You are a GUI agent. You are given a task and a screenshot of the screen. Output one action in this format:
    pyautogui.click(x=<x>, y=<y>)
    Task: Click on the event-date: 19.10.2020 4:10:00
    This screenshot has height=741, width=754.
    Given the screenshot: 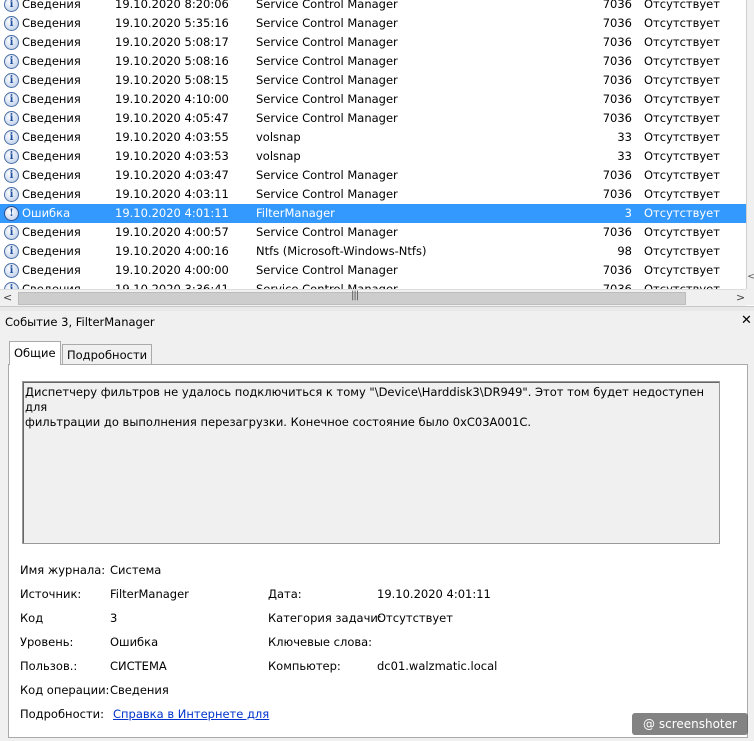 What is the action you would take?
    pyautogui.click(x=172, y=99)
    